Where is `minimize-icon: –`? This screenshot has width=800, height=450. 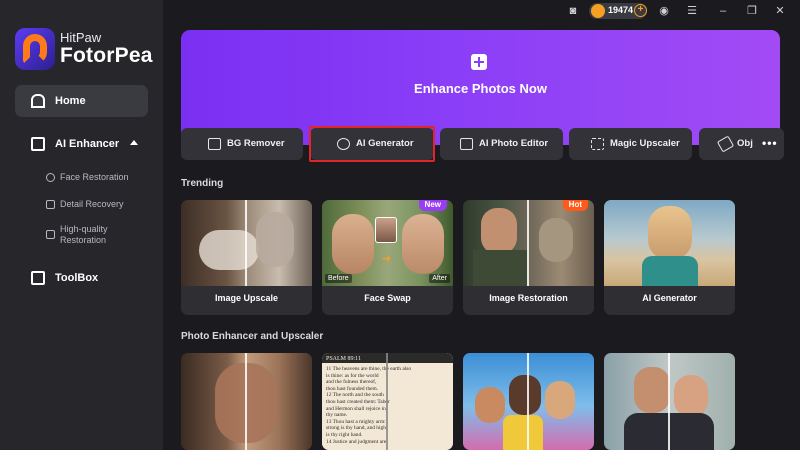
minimize-icon: – is located at coordinates (723, 11).